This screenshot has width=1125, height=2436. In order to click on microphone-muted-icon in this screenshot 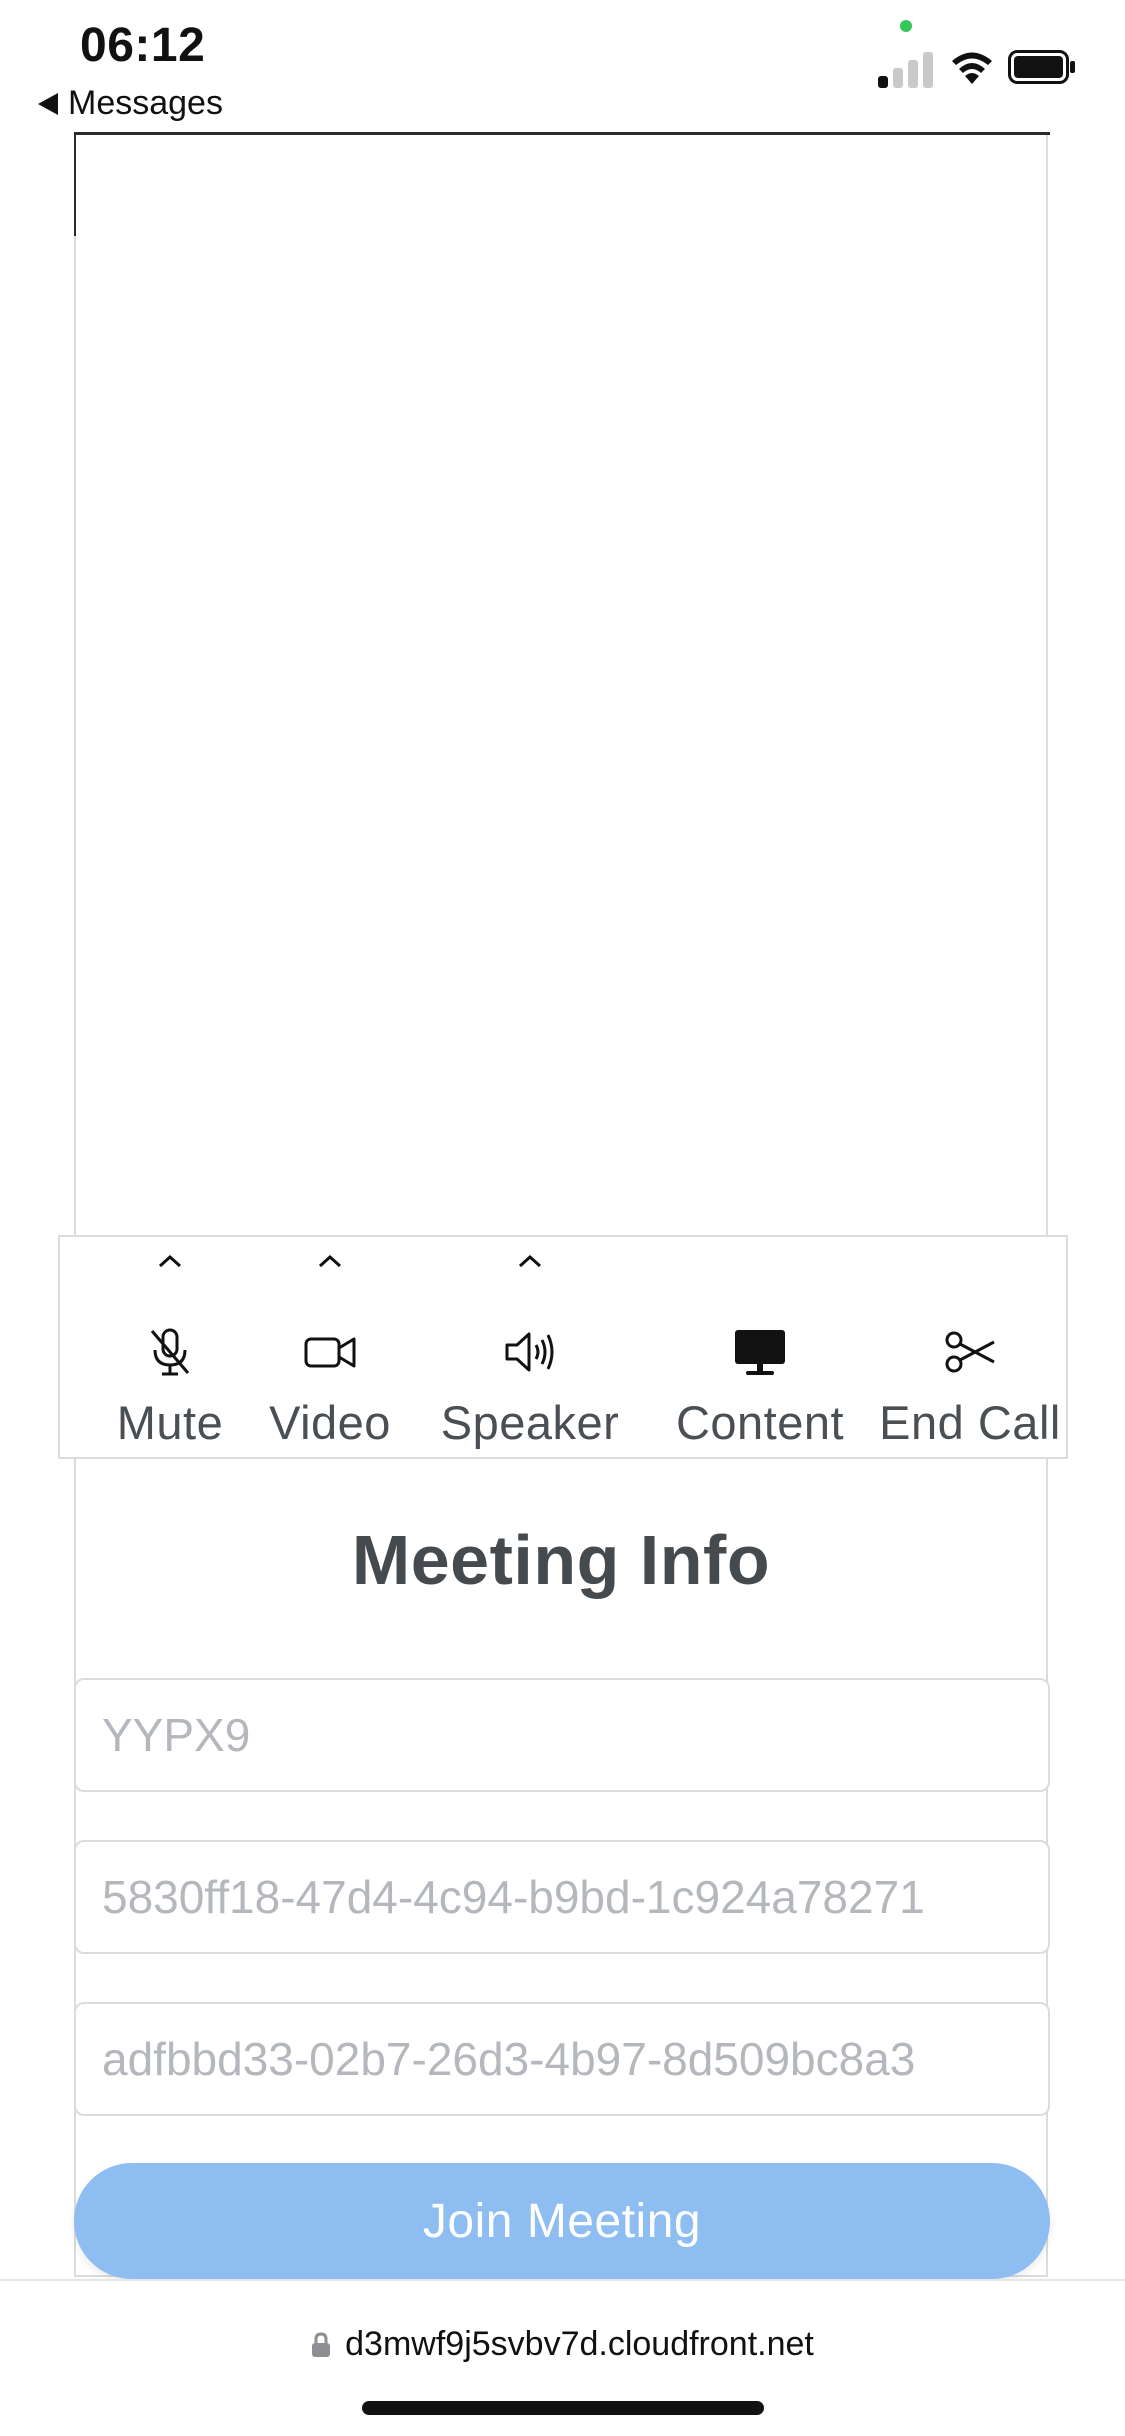, I will do `click(170, 1352)`.